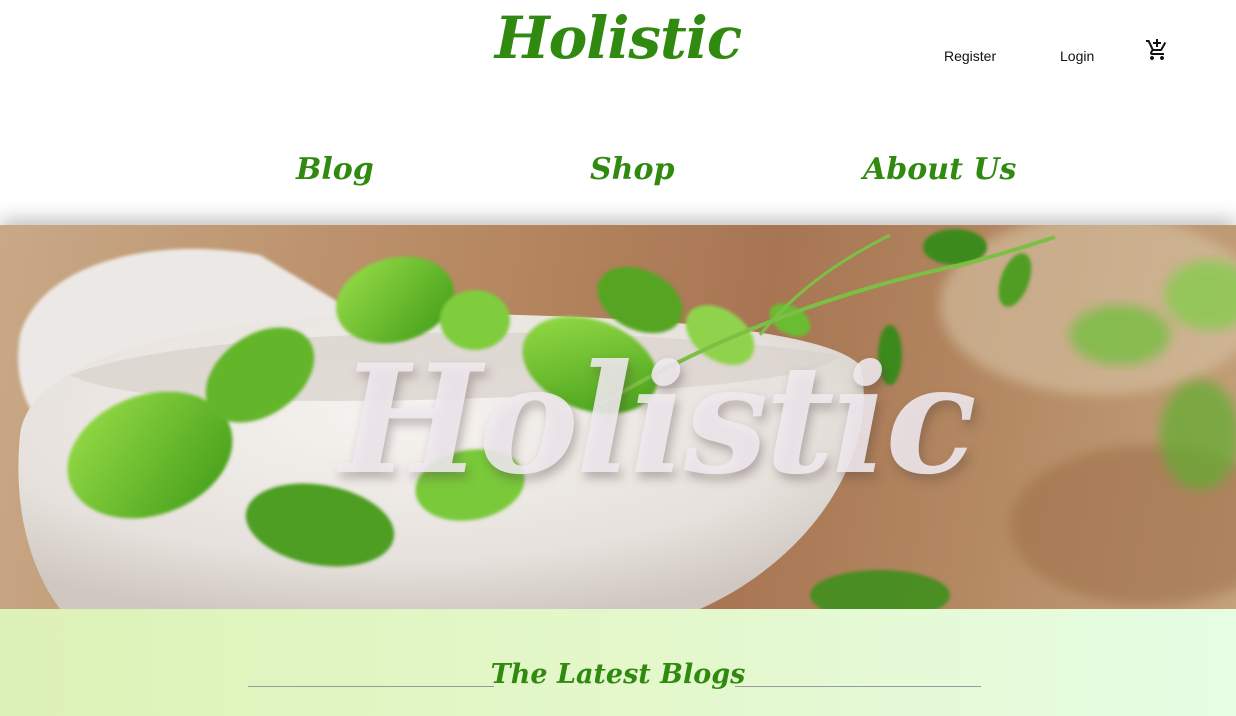 The height and width of the screenshot is (716, 1236). What do you see at coordinates (1157, 50) in the screenshot?
I see `add-shopping-cart-icon` at bounding box center [1157, 50].